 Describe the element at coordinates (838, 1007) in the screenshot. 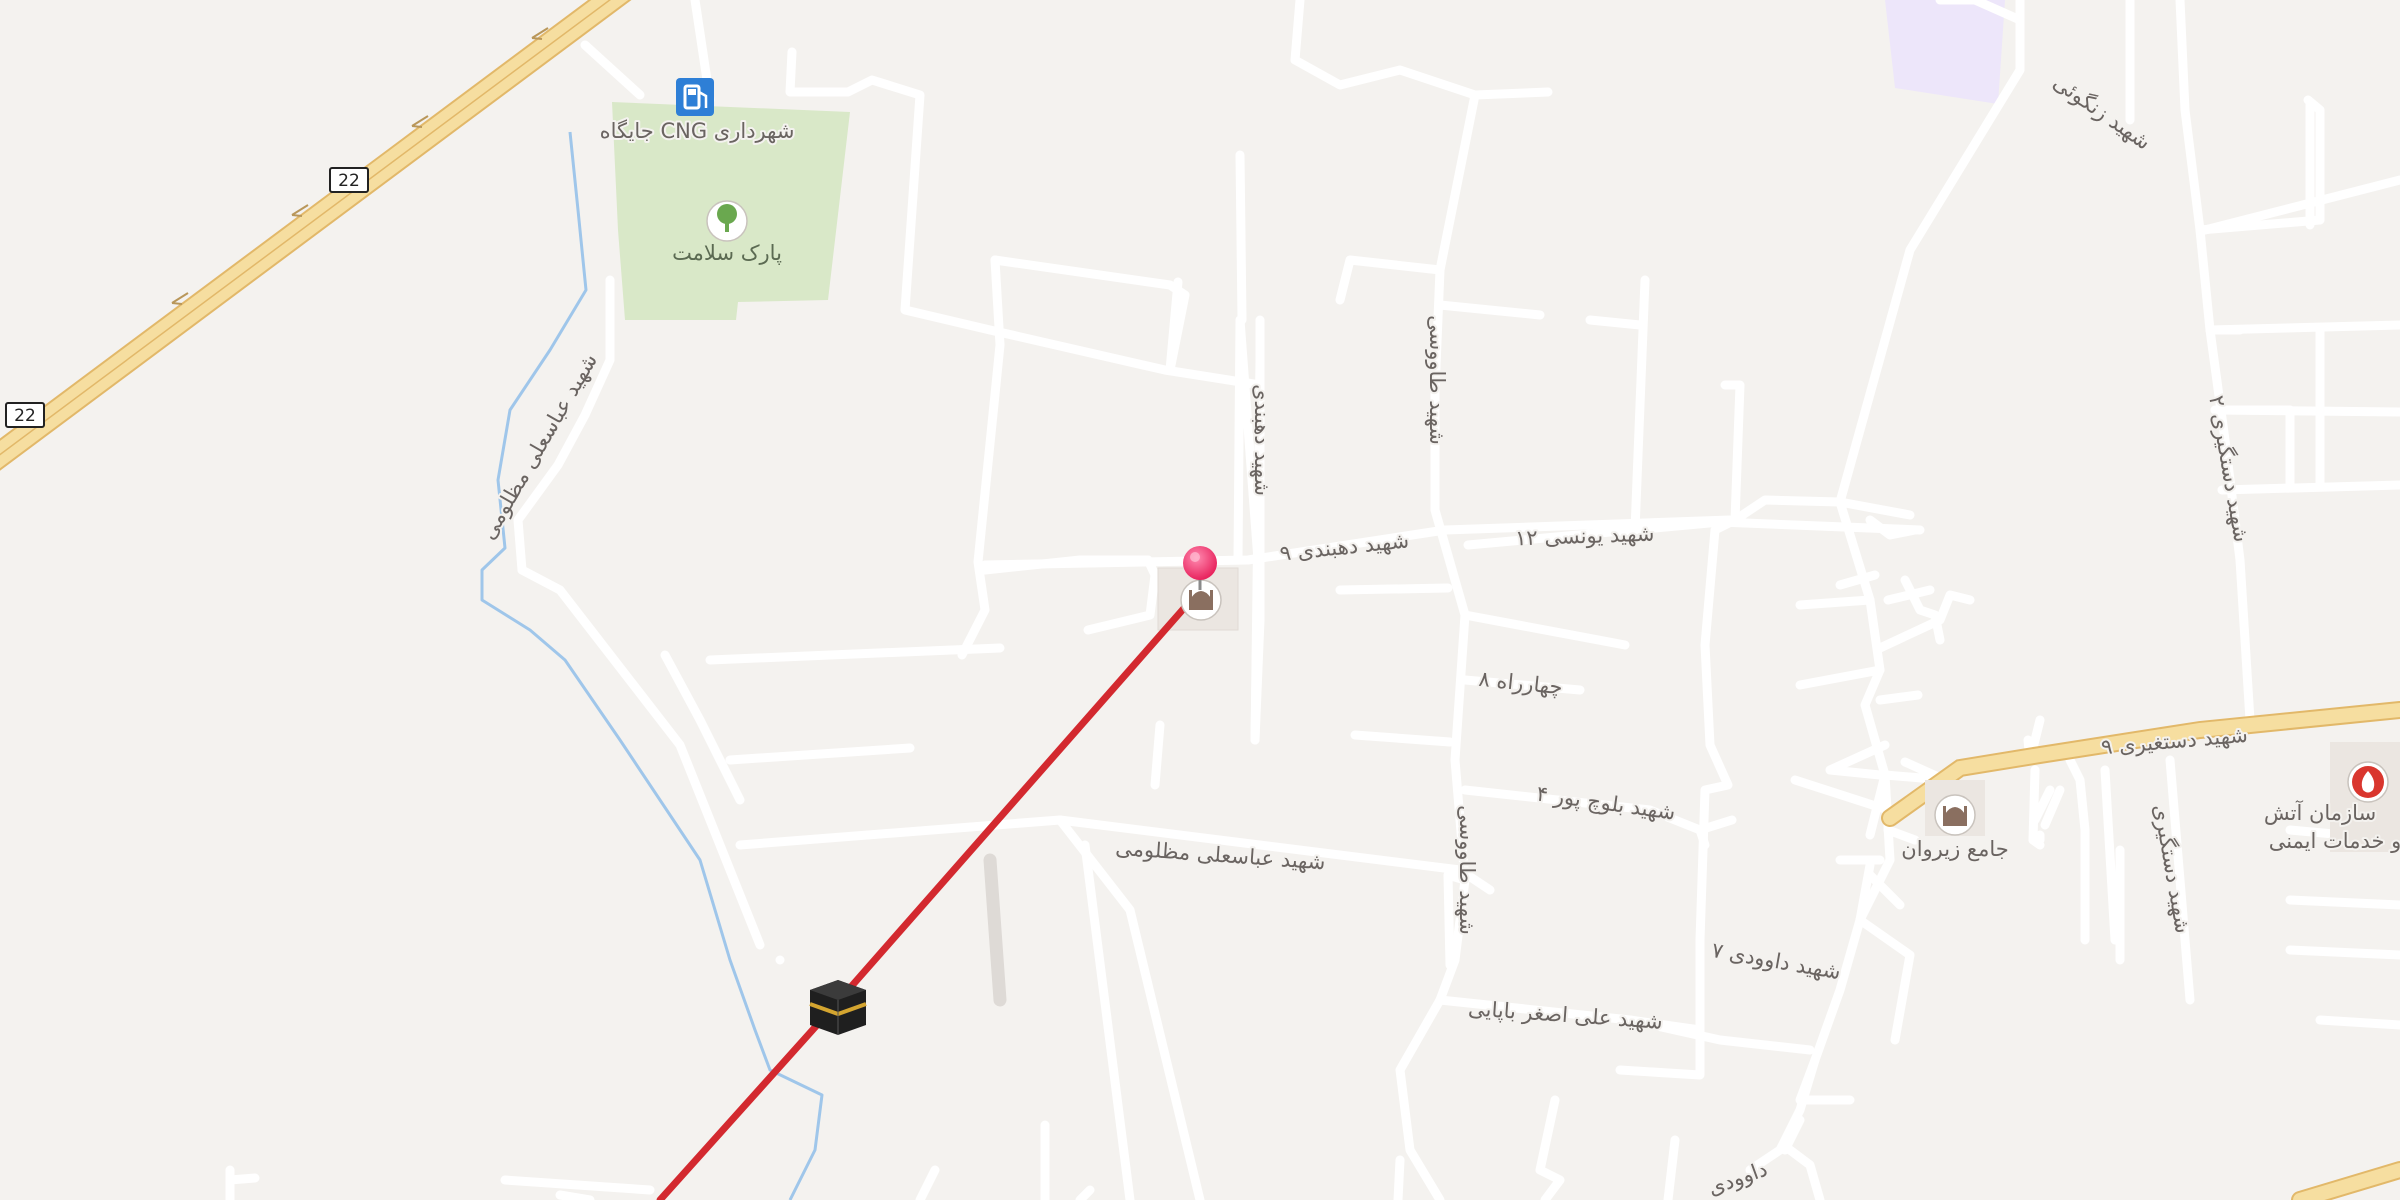

I see `kaaba-icon` at that location.